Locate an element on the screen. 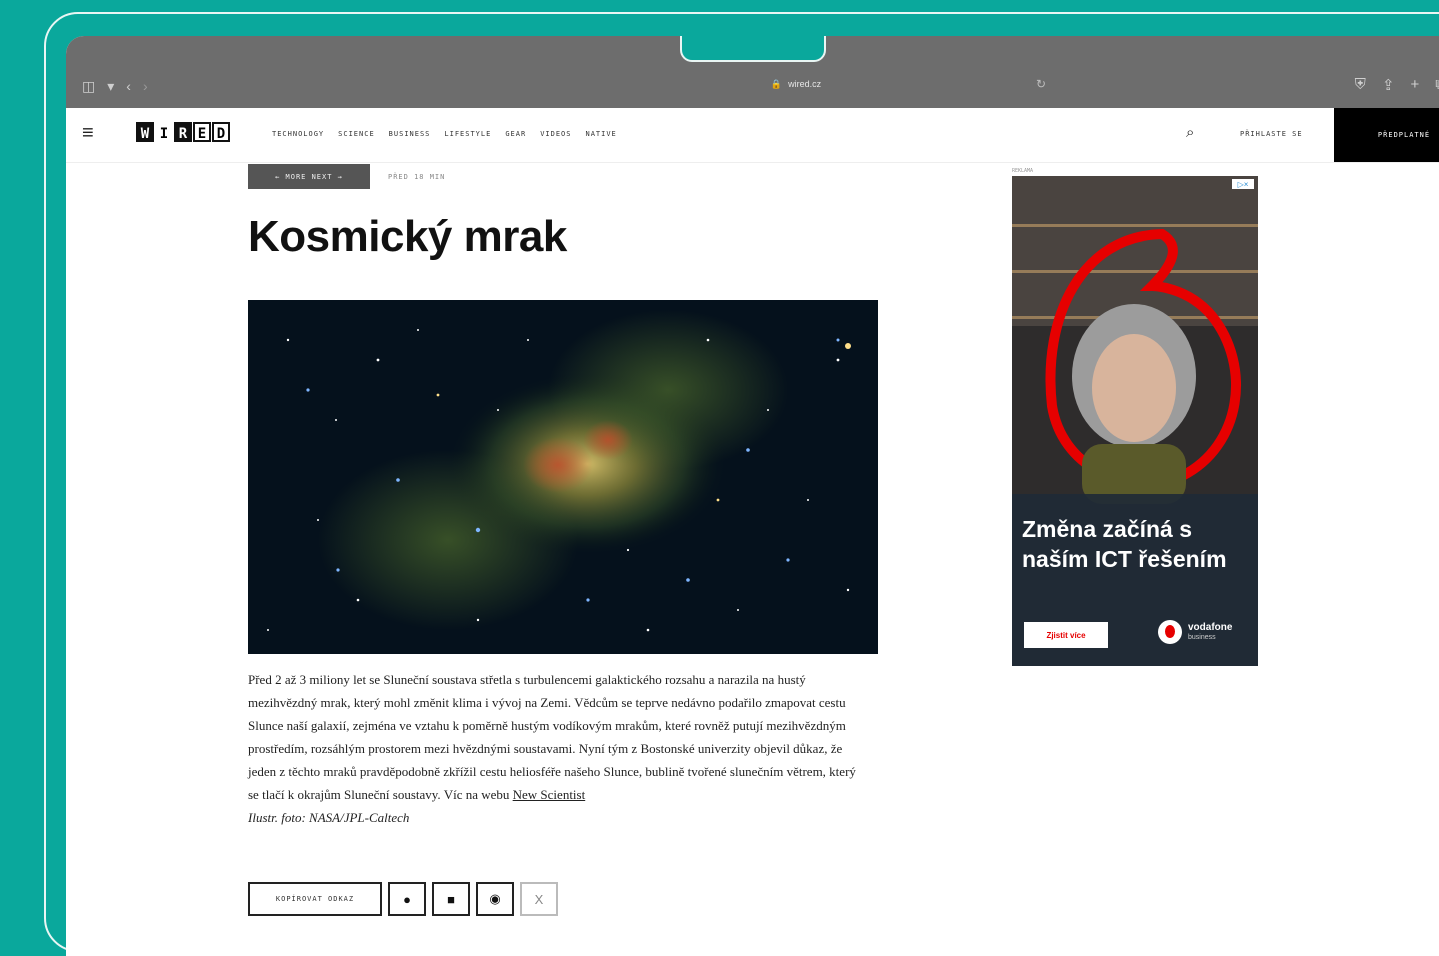 This screenshot has width=1439, height=956. chevron-down-icon: ▾ is located at coordinates (110, 86).